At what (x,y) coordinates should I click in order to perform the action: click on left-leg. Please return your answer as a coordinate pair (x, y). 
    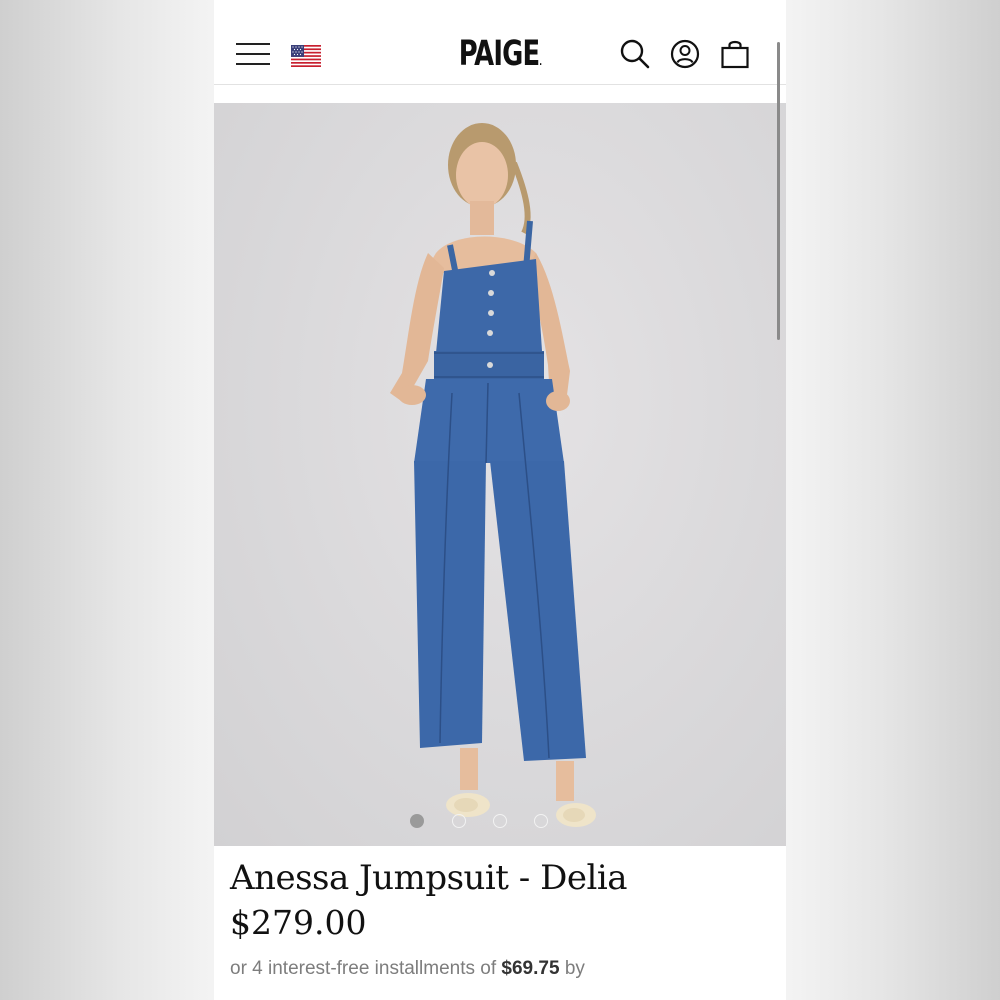
    Looking at the image, I should click on (450, 604).